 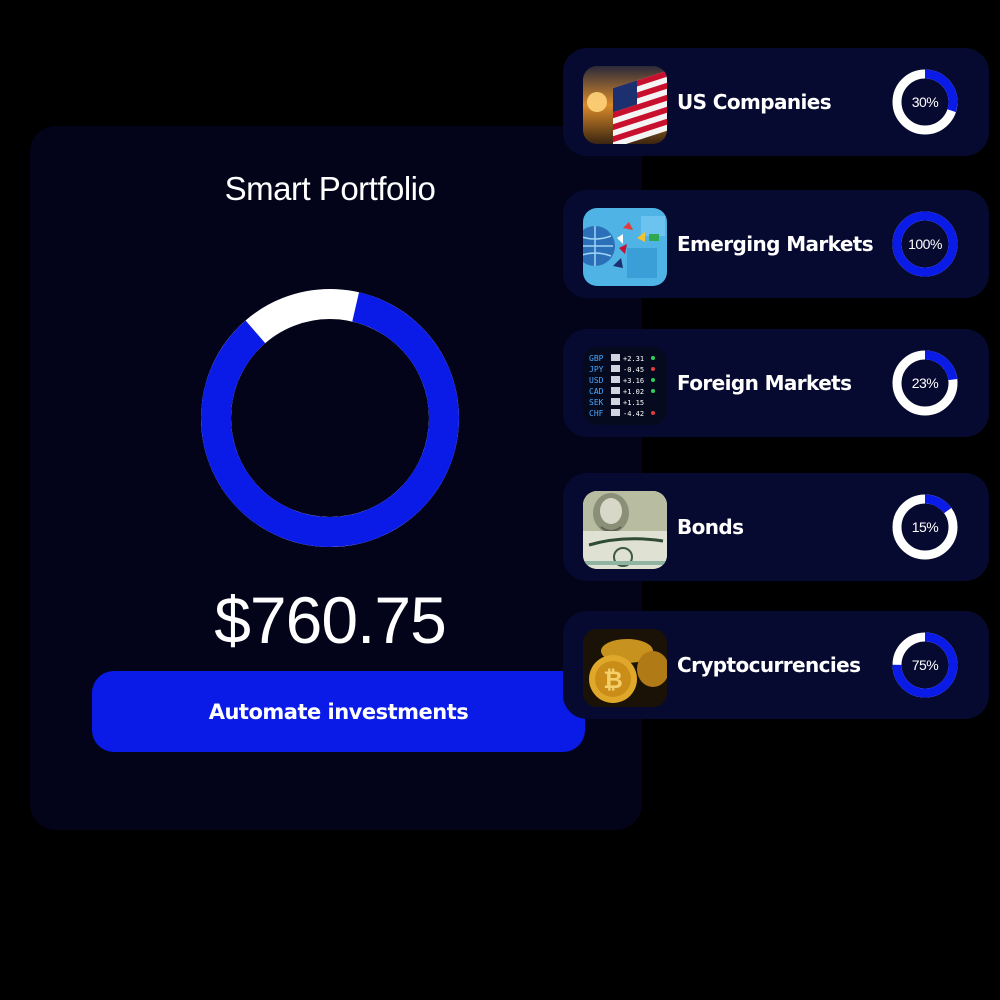 I want to click on svg-text: GBP, so click(x=596, y=358).